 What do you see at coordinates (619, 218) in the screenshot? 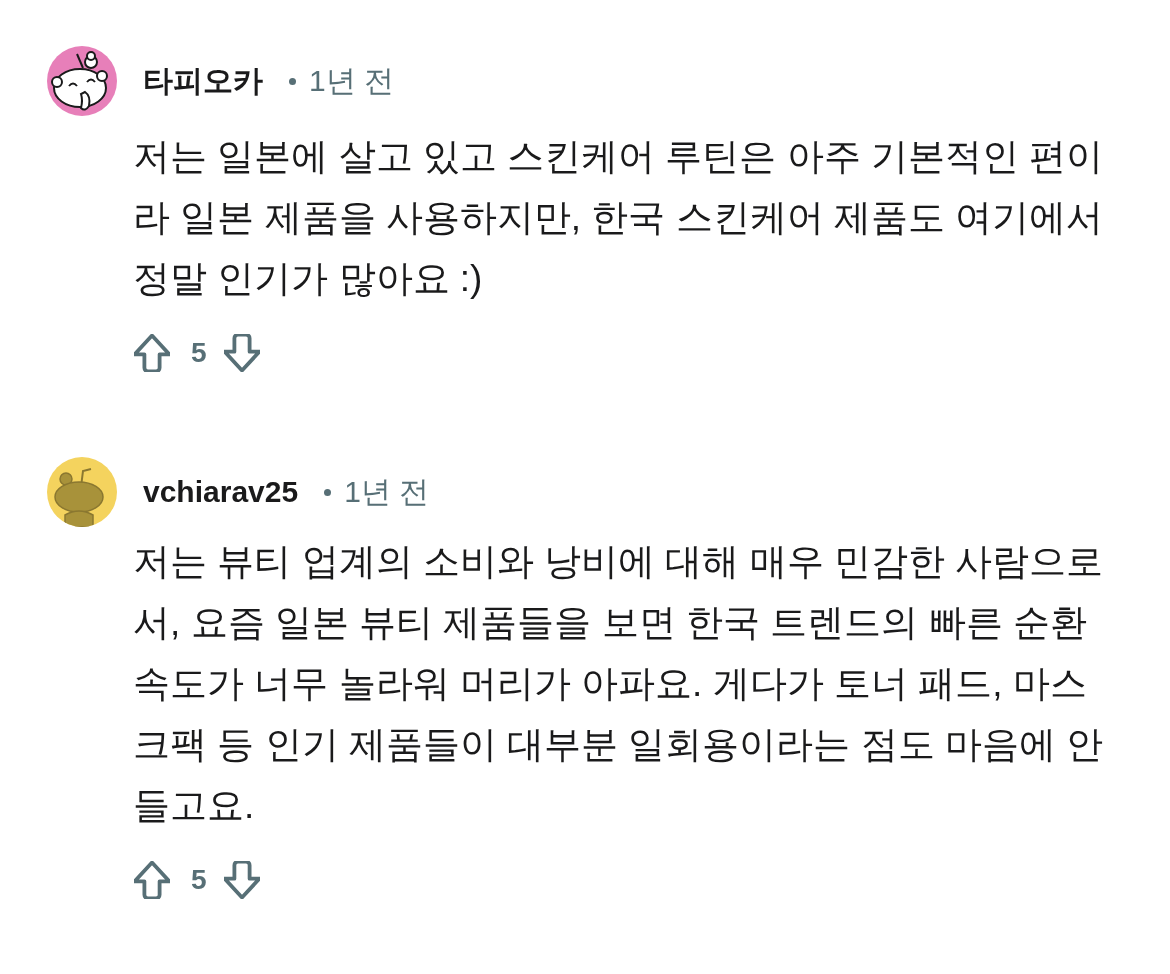
I see `comment-text: 저는 일본에 살고 있고 스킨케어 루틴은 아주 기본적인 편이라 일본 제품을 사용하지만, 한국 스킨케어 제품도 여기에서 정말 인기가 많아요 :)` at bounding box center [619, 218].